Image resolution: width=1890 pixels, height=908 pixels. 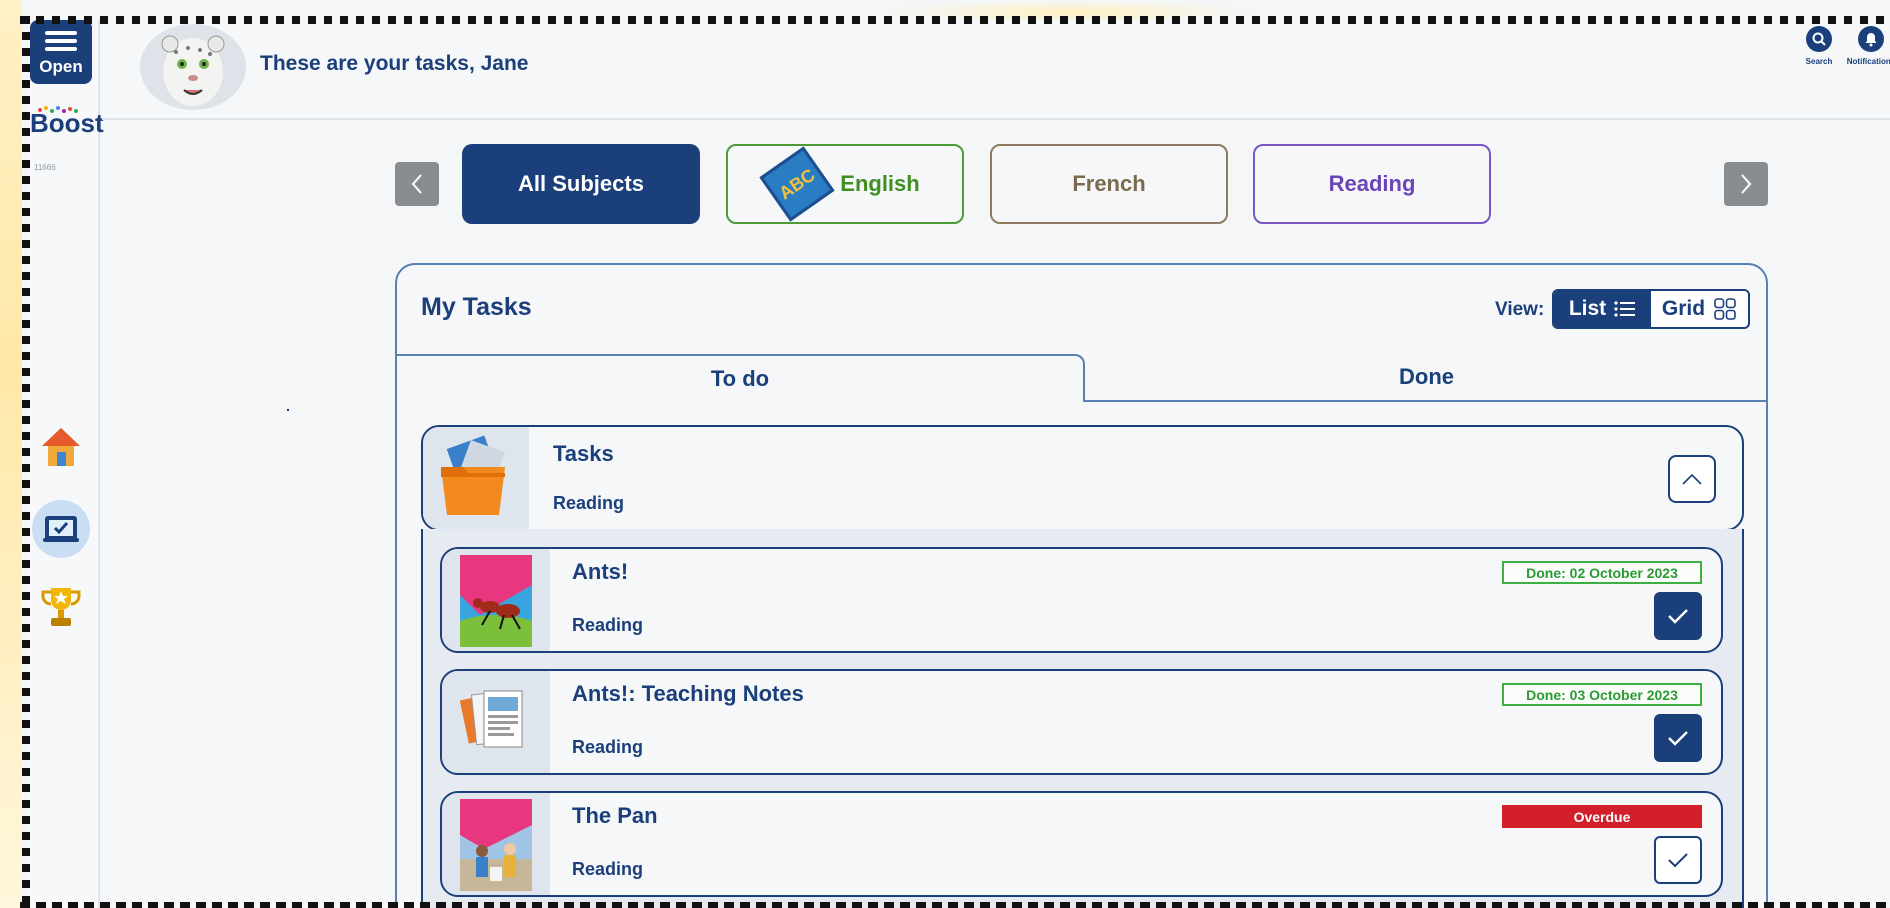 What do you see at coordinates (26, 462) in the screenshot?
I see `frame-border-left` at bounding box center [26, 462].